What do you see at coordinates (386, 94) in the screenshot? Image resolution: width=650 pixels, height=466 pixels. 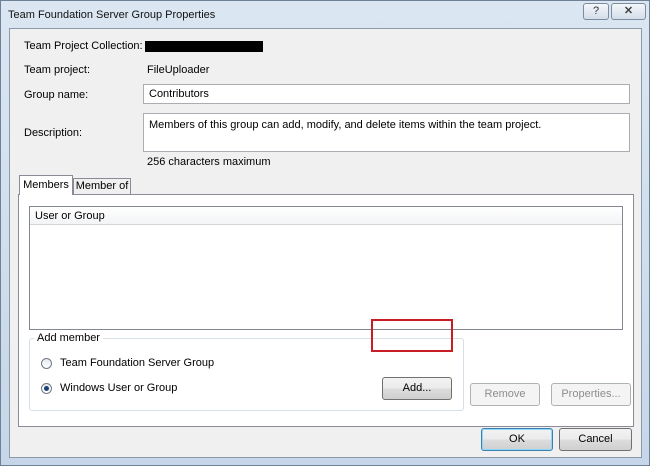 I see `group-name-field: Contributors` at bounding box center [386, 94].